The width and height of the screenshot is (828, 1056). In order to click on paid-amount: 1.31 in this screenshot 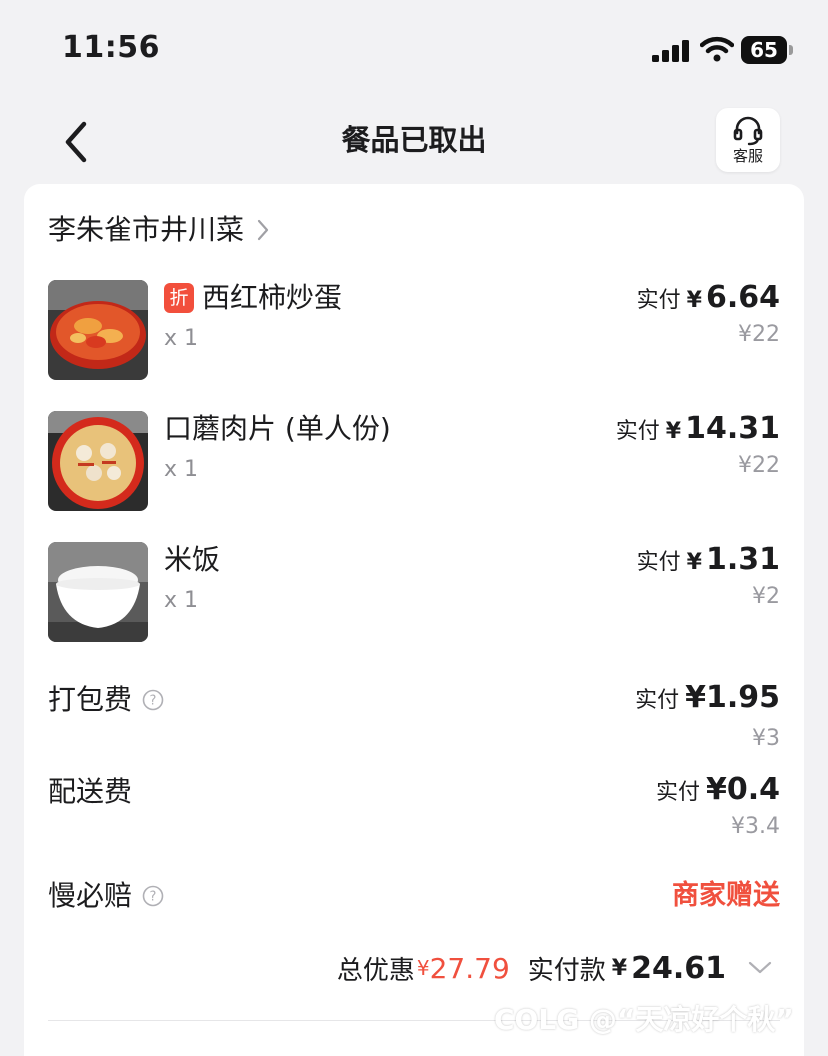, I will do `click(742, 559)`.